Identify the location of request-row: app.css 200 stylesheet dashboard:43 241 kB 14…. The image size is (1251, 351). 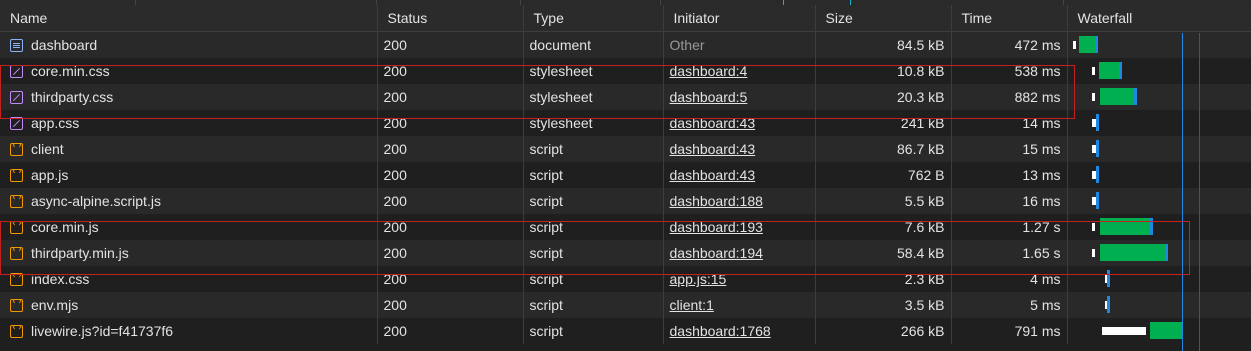
(625, 123).